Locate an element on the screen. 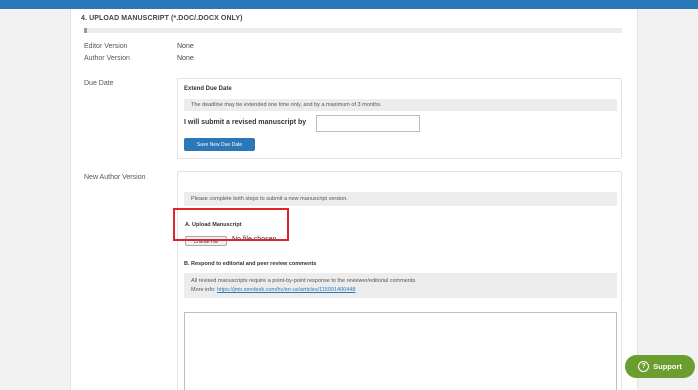  submit-by-label: I will submit a revised manuscript by is located at coordinates (245, 122).